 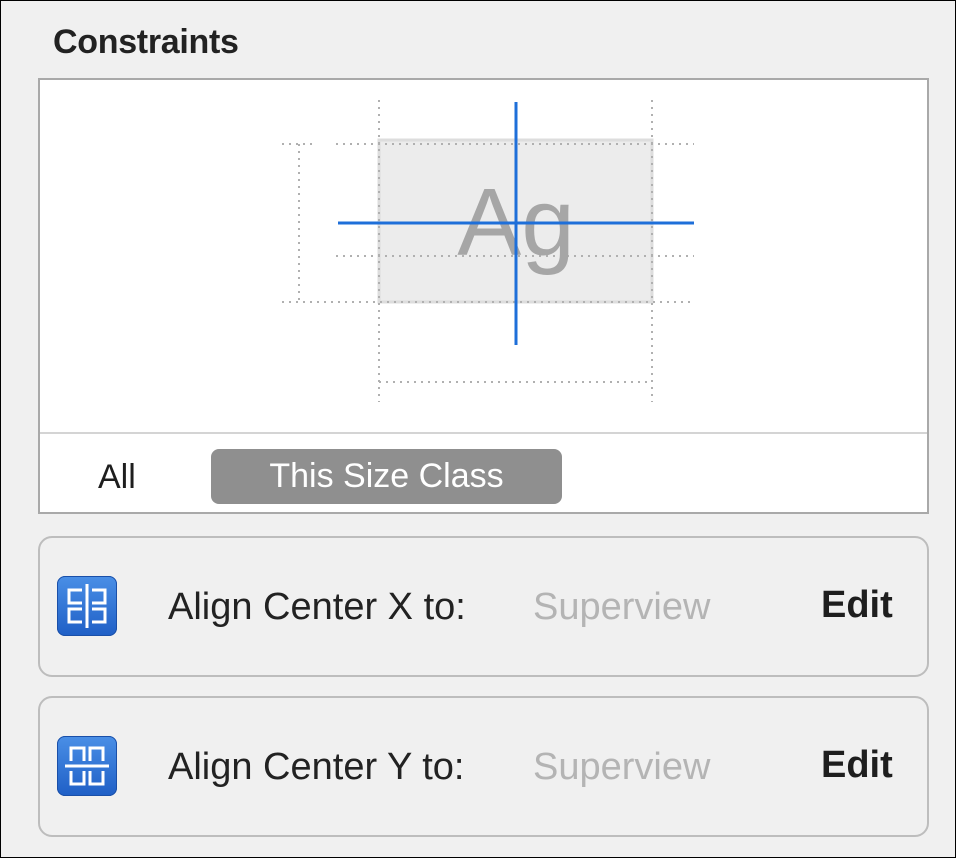 I want to click on constraint-label: Align Center Y to:, so click(x=316, y=767).